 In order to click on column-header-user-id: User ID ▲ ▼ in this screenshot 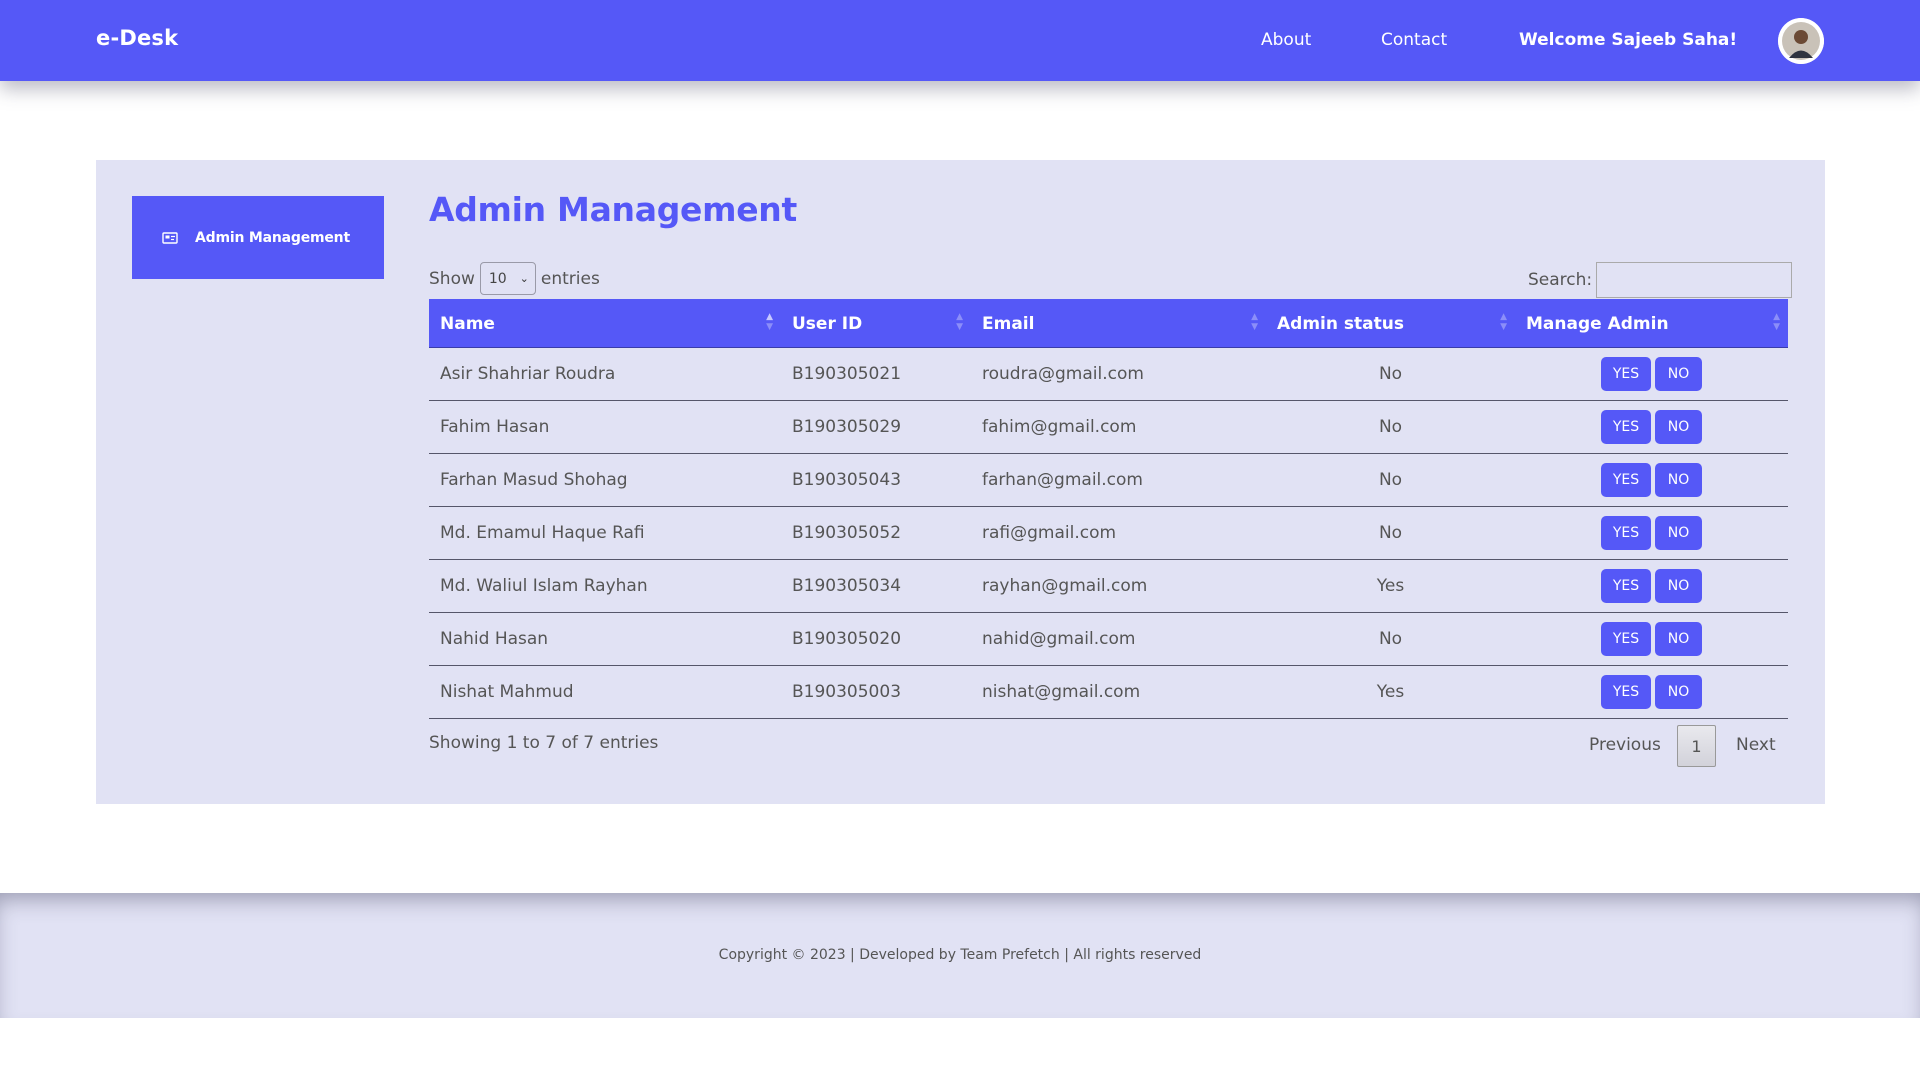, I will do `click(876, 323)`.